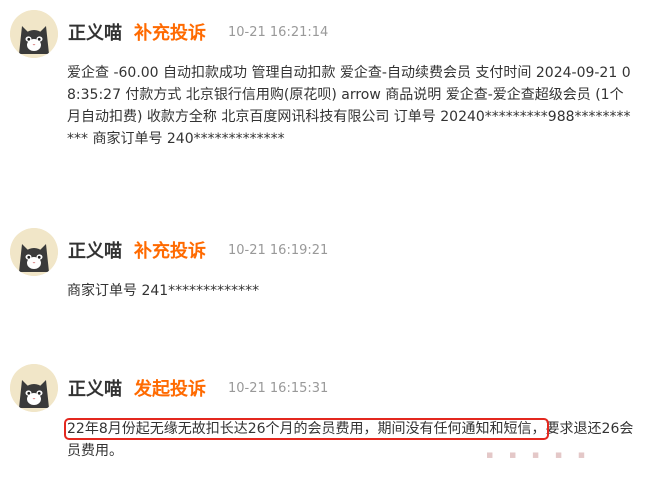 This screenshot has width=653, height=478. I want to click on post-content: 商家订单号 241*************, so click(163, 291).